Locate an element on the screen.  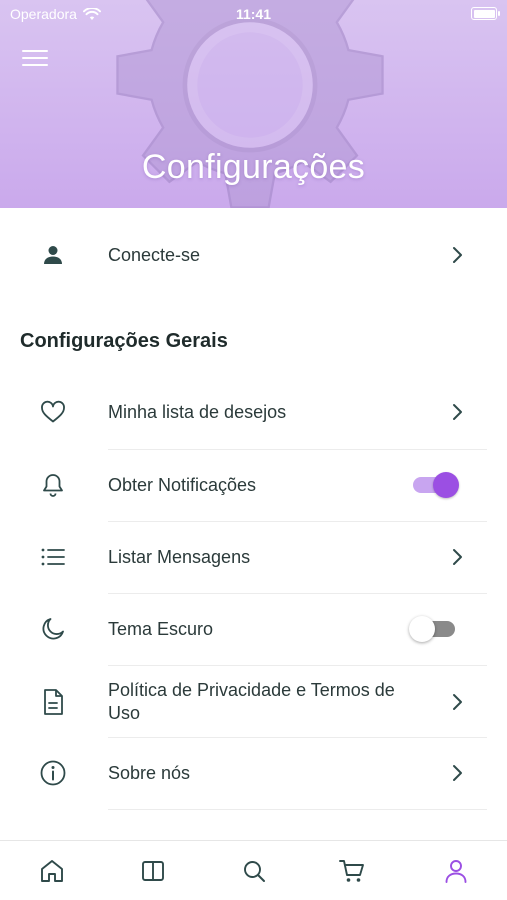
about-label: Sobre nós is located at coordinates (149, 772).